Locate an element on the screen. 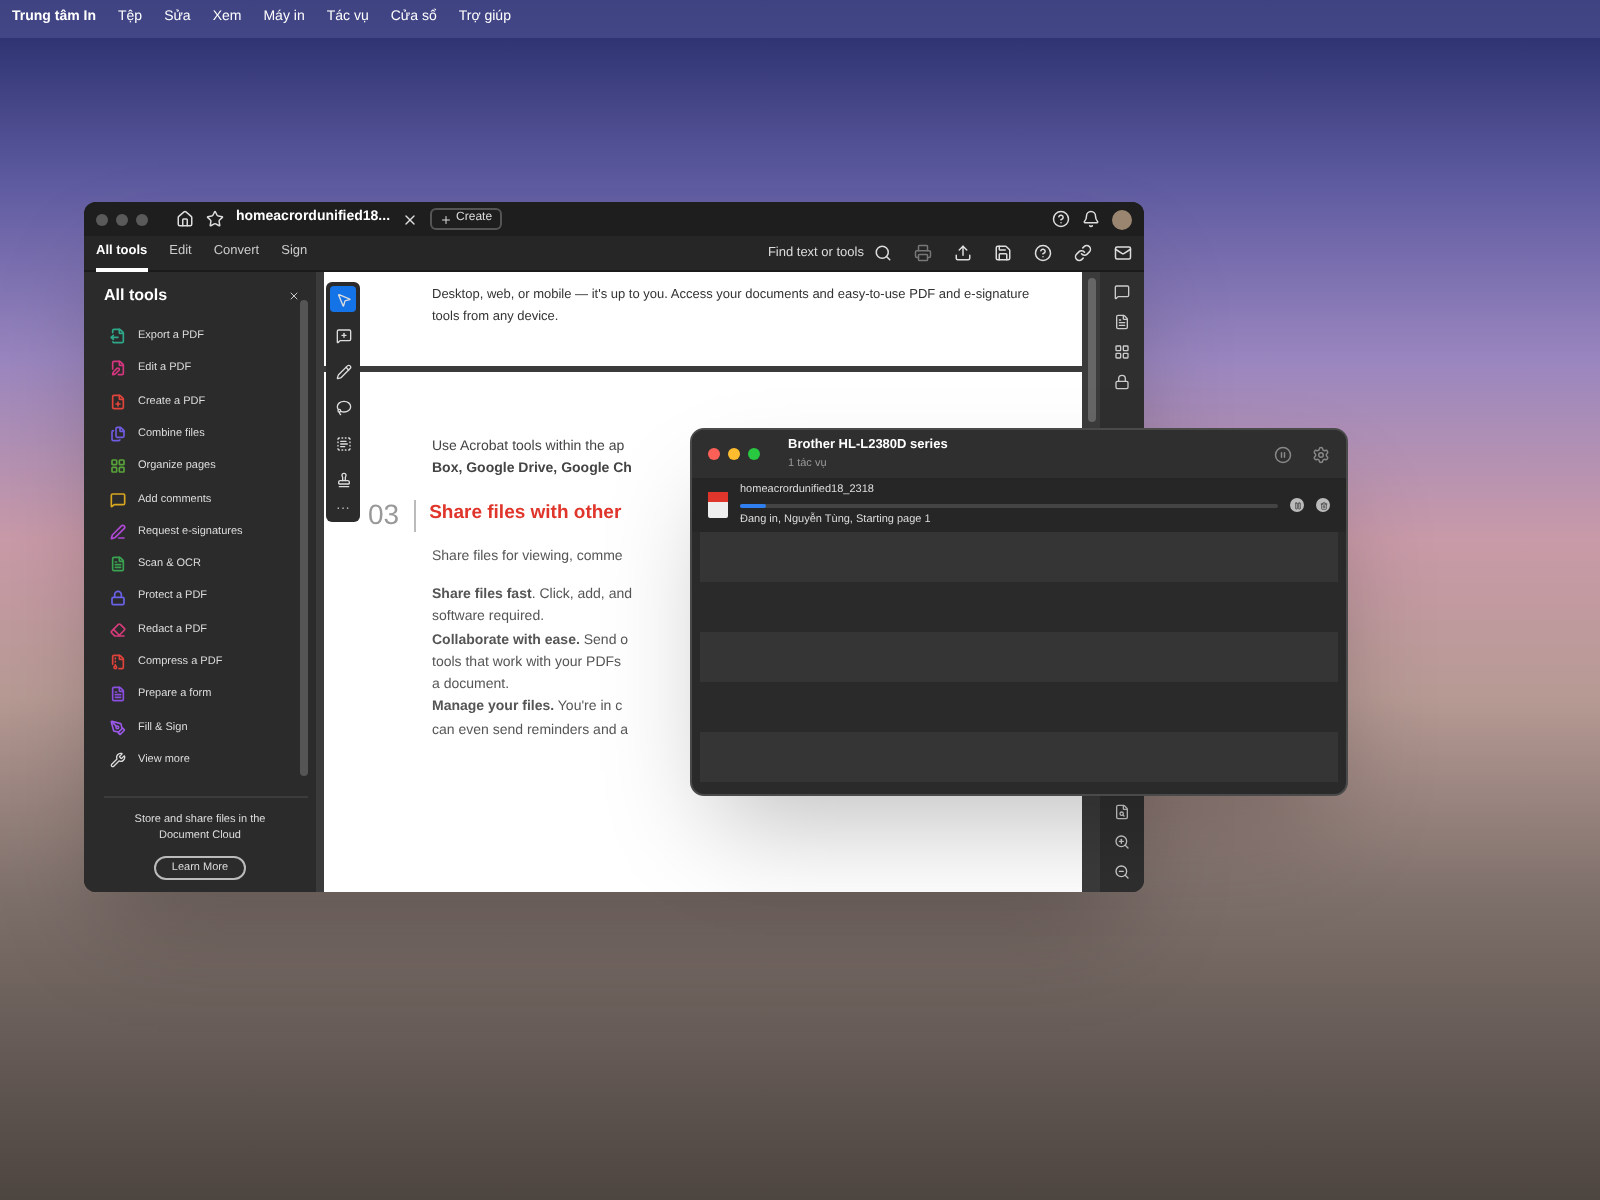 This screenshot has height=1200, width=1600. link-icon is located at coordinates (1083, 253).